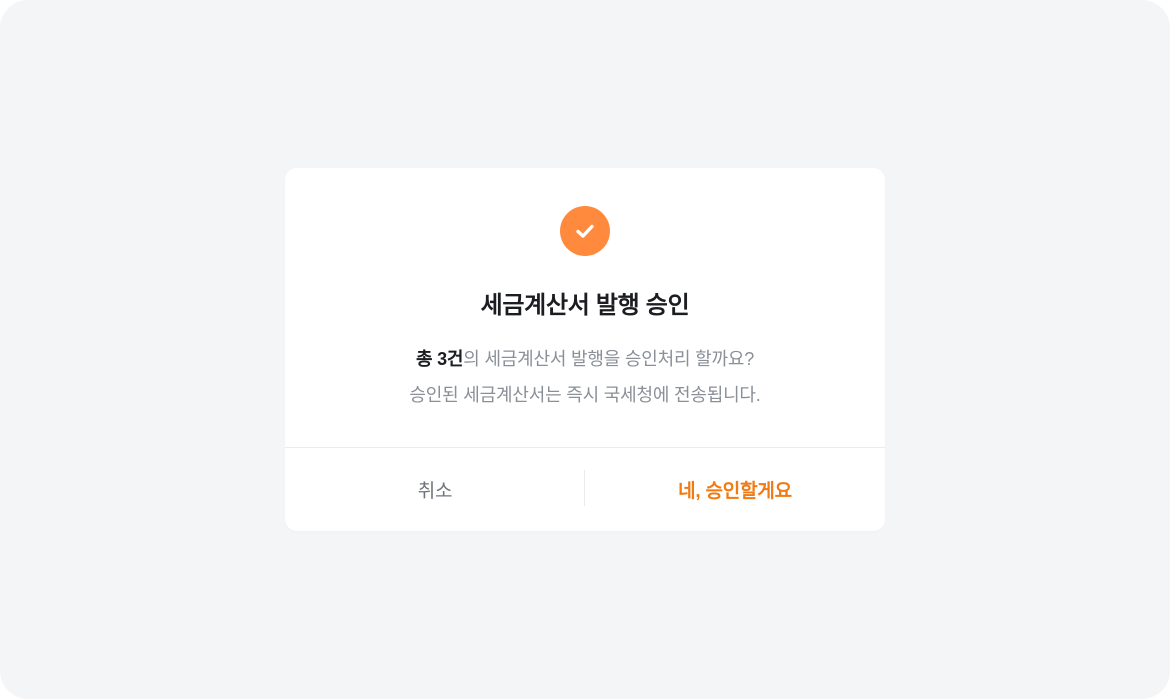 This screenshot has height=699, width=1170. I want to click on dialog-actions: 취소 네, 승인할게요, so click(585, 489).